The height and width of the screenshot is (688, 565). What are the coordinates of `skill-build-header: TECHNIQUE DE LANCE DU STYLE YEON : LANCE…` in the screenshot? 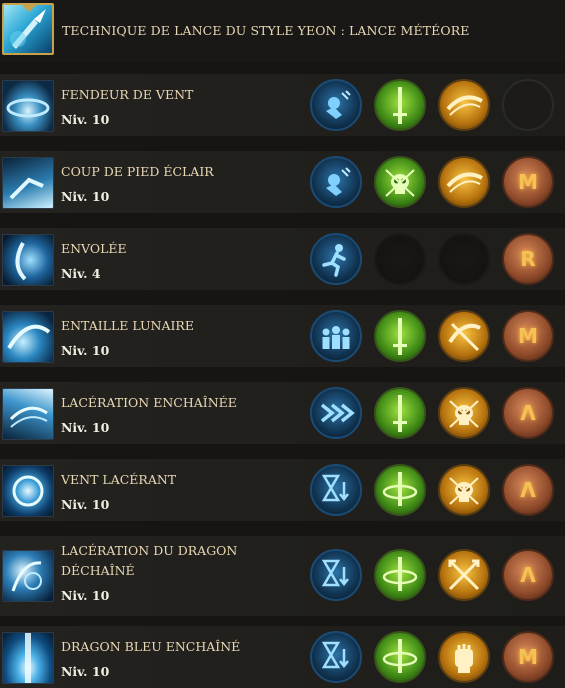 It's located at (282, 31).